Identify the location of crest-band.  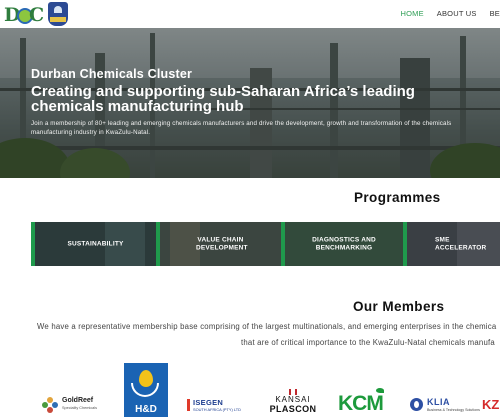
(58, 19).